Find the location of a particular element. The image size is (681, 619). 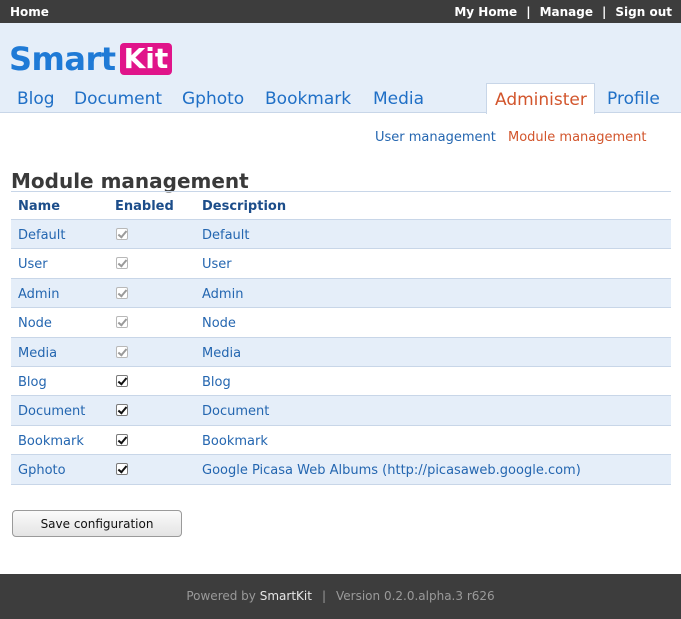

nav-item-administer: Administer is located at coordinates (540, 98).